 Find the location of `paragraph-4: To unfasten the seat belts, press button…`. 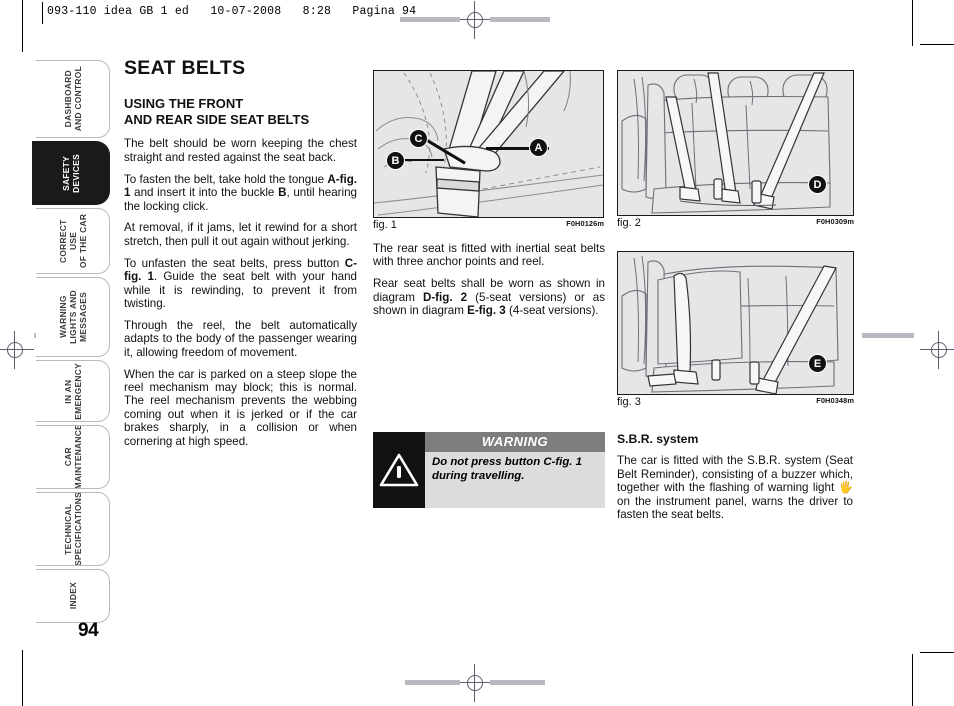

paragraph-4: To unfasten the seat belts, press button… is located at coordinates (240, 283).